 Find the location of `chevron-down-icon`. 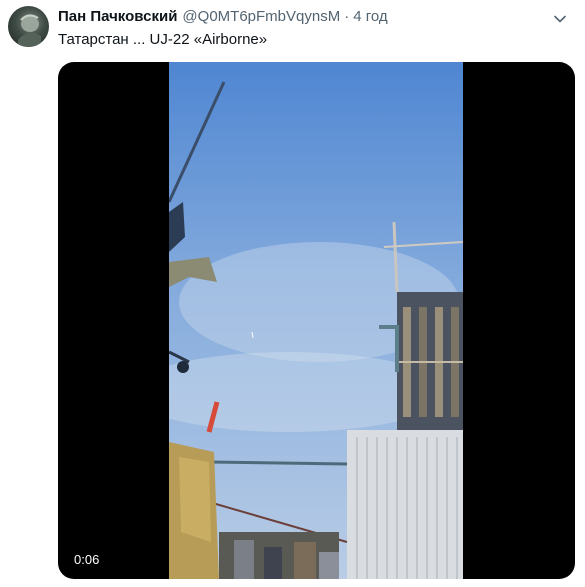

chevron-down-icon is located at coordinates (560, 19).